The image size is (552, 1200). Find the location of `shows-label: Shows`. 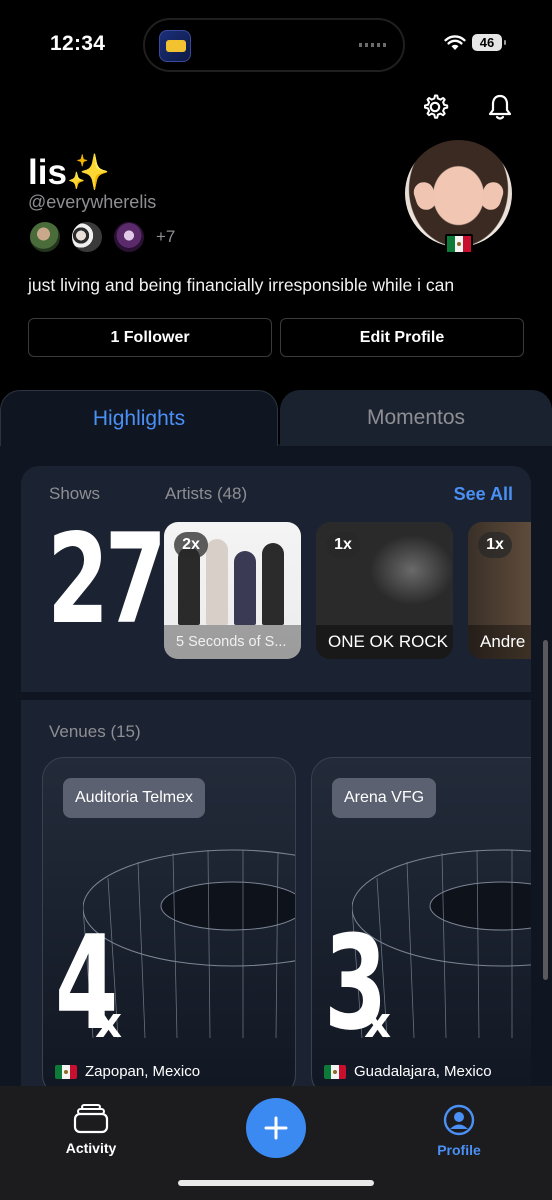

shows-label: Shows is located at coordinates (75, 493).